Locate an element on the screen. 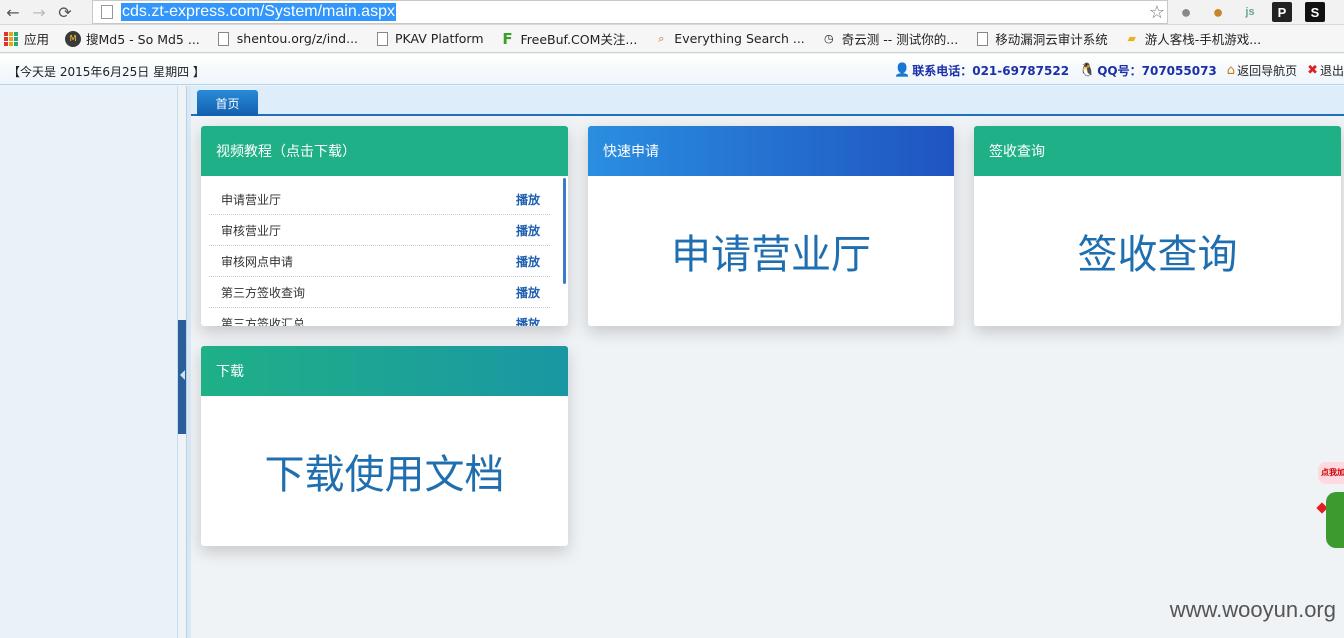  video-name: 审核营业厅 is located at coordinates (251, 230).